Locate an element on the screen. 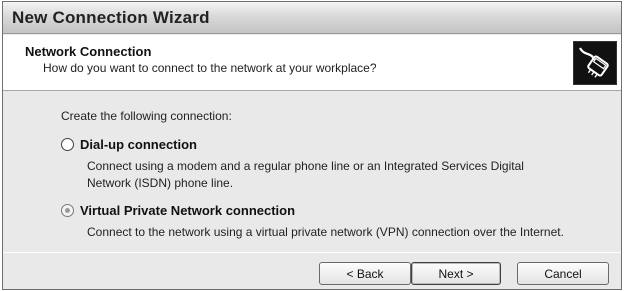  dialup-radio is located at coordinates (67, 144).